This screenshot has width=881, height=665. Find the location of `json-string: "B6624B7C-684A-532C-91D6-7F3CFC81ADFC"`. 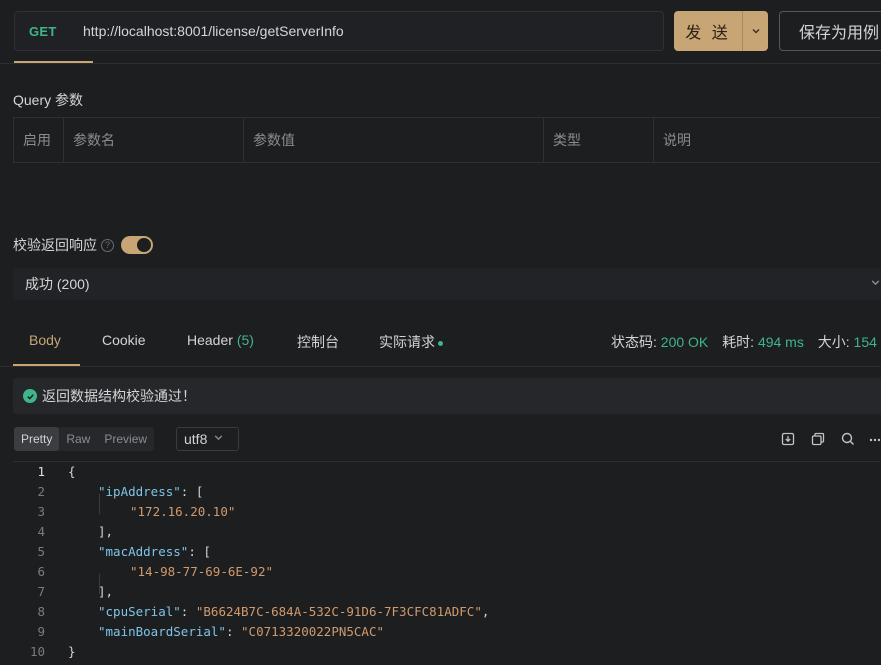

json-string: "B6624B7C-684A-532C-91D6-7F3CFC81ADFC" is located at coordinates (338, 611).